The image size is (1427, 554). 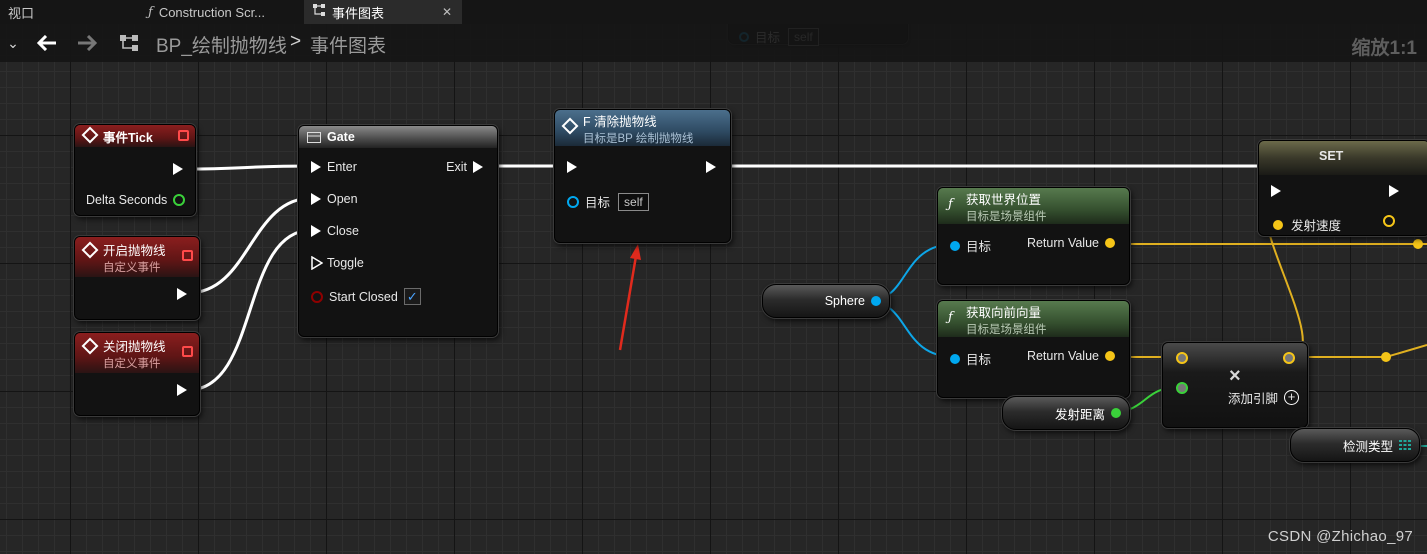 What do you see at coordinates (13, 43) in the screenshot?
I see `chevron-down-icon: ⌄` at bounding box center [13, 43].